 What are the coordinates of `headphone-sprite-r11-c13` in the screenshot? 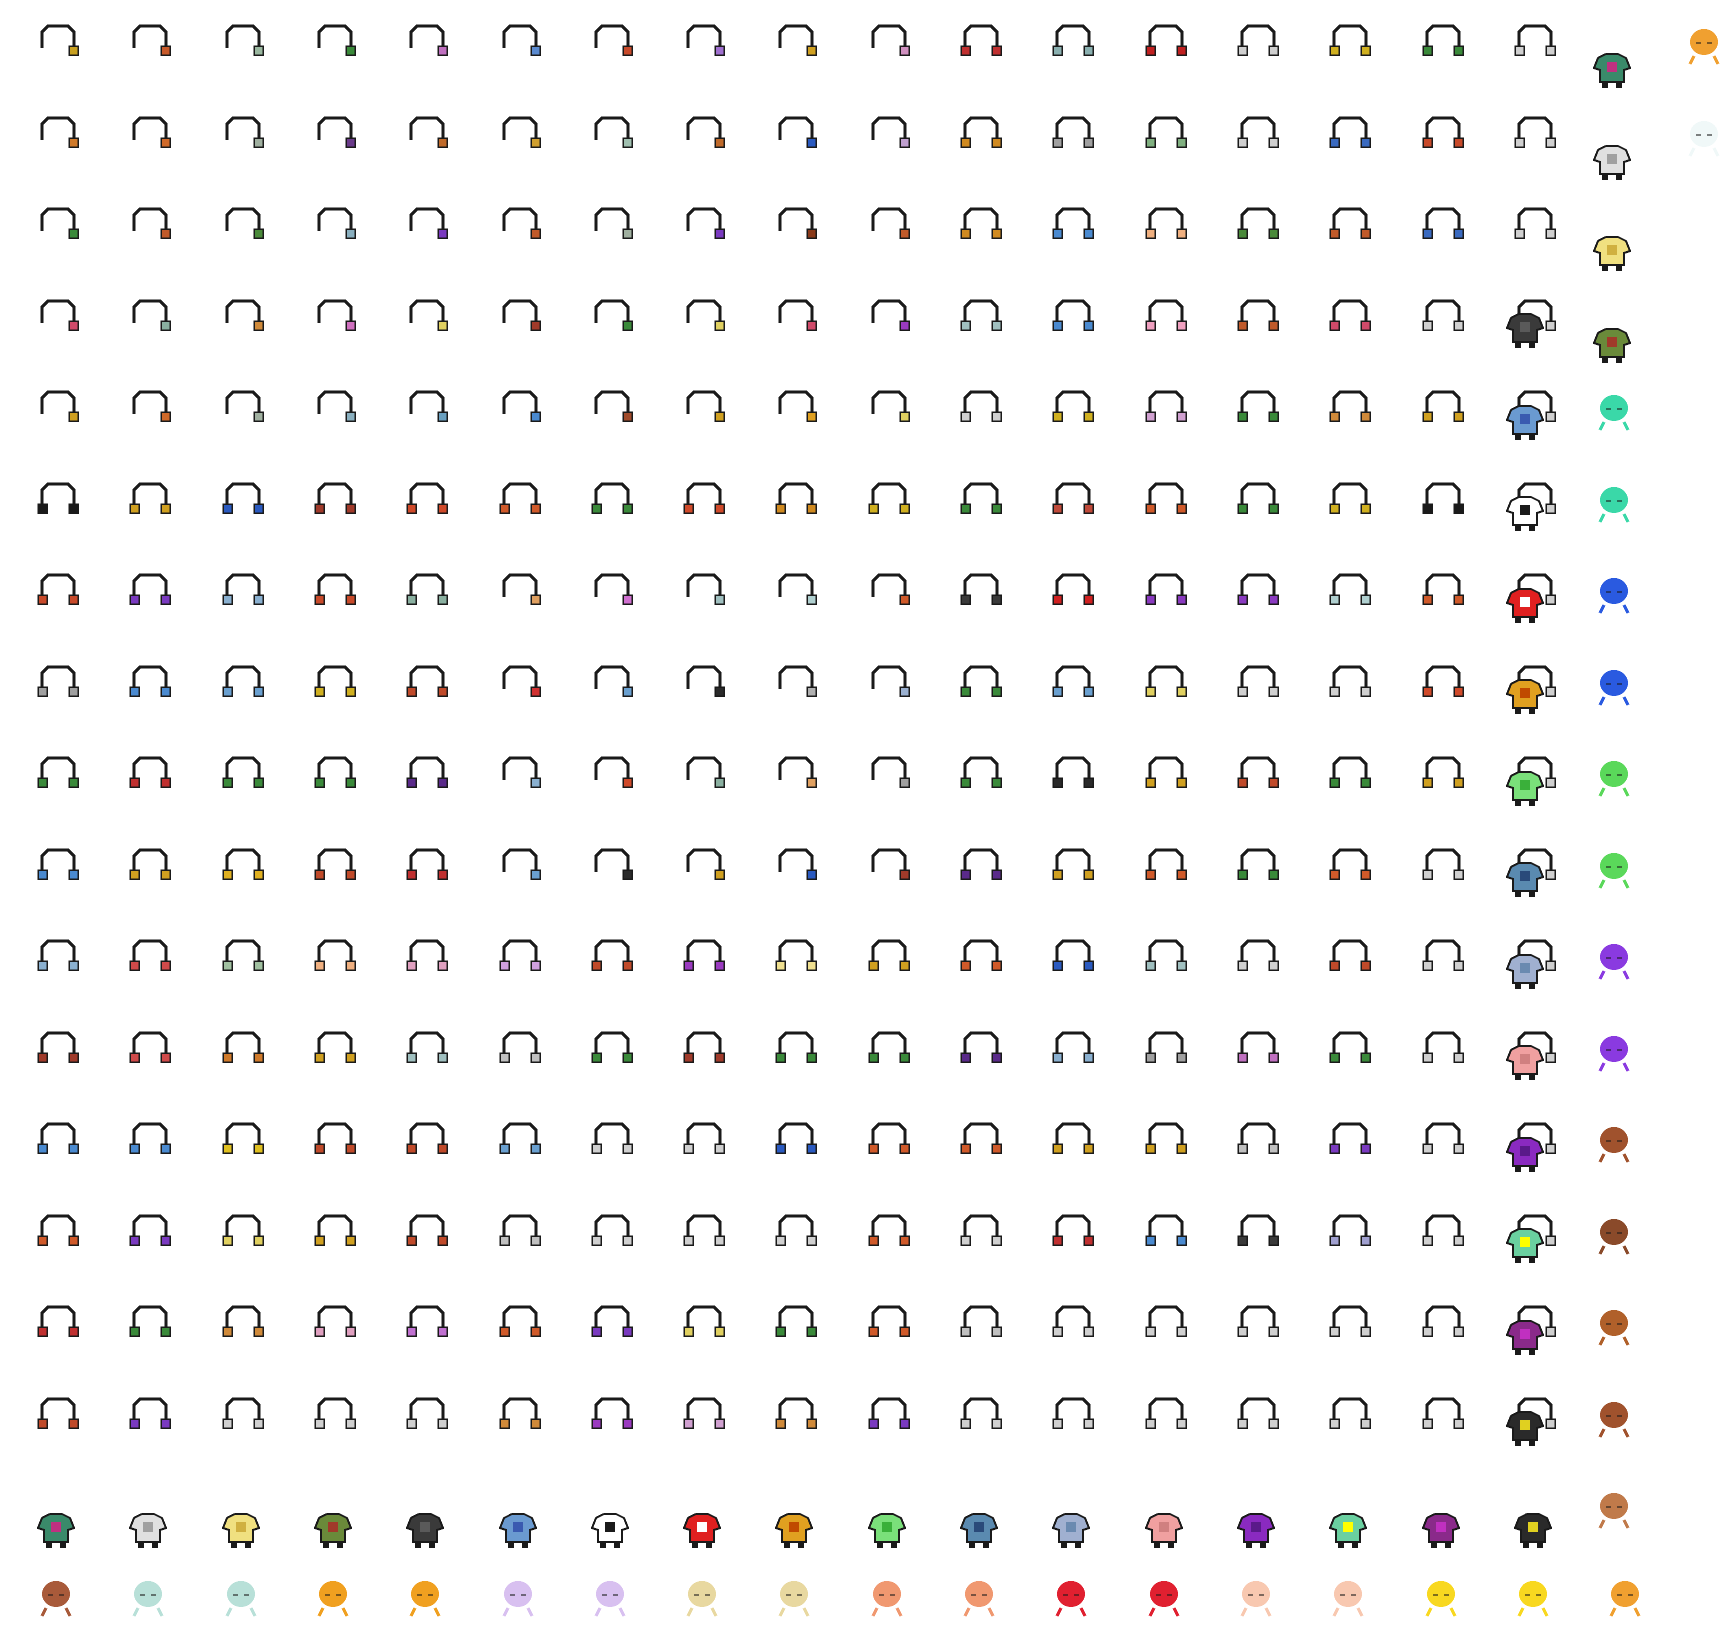 It's located at (1166, 957).